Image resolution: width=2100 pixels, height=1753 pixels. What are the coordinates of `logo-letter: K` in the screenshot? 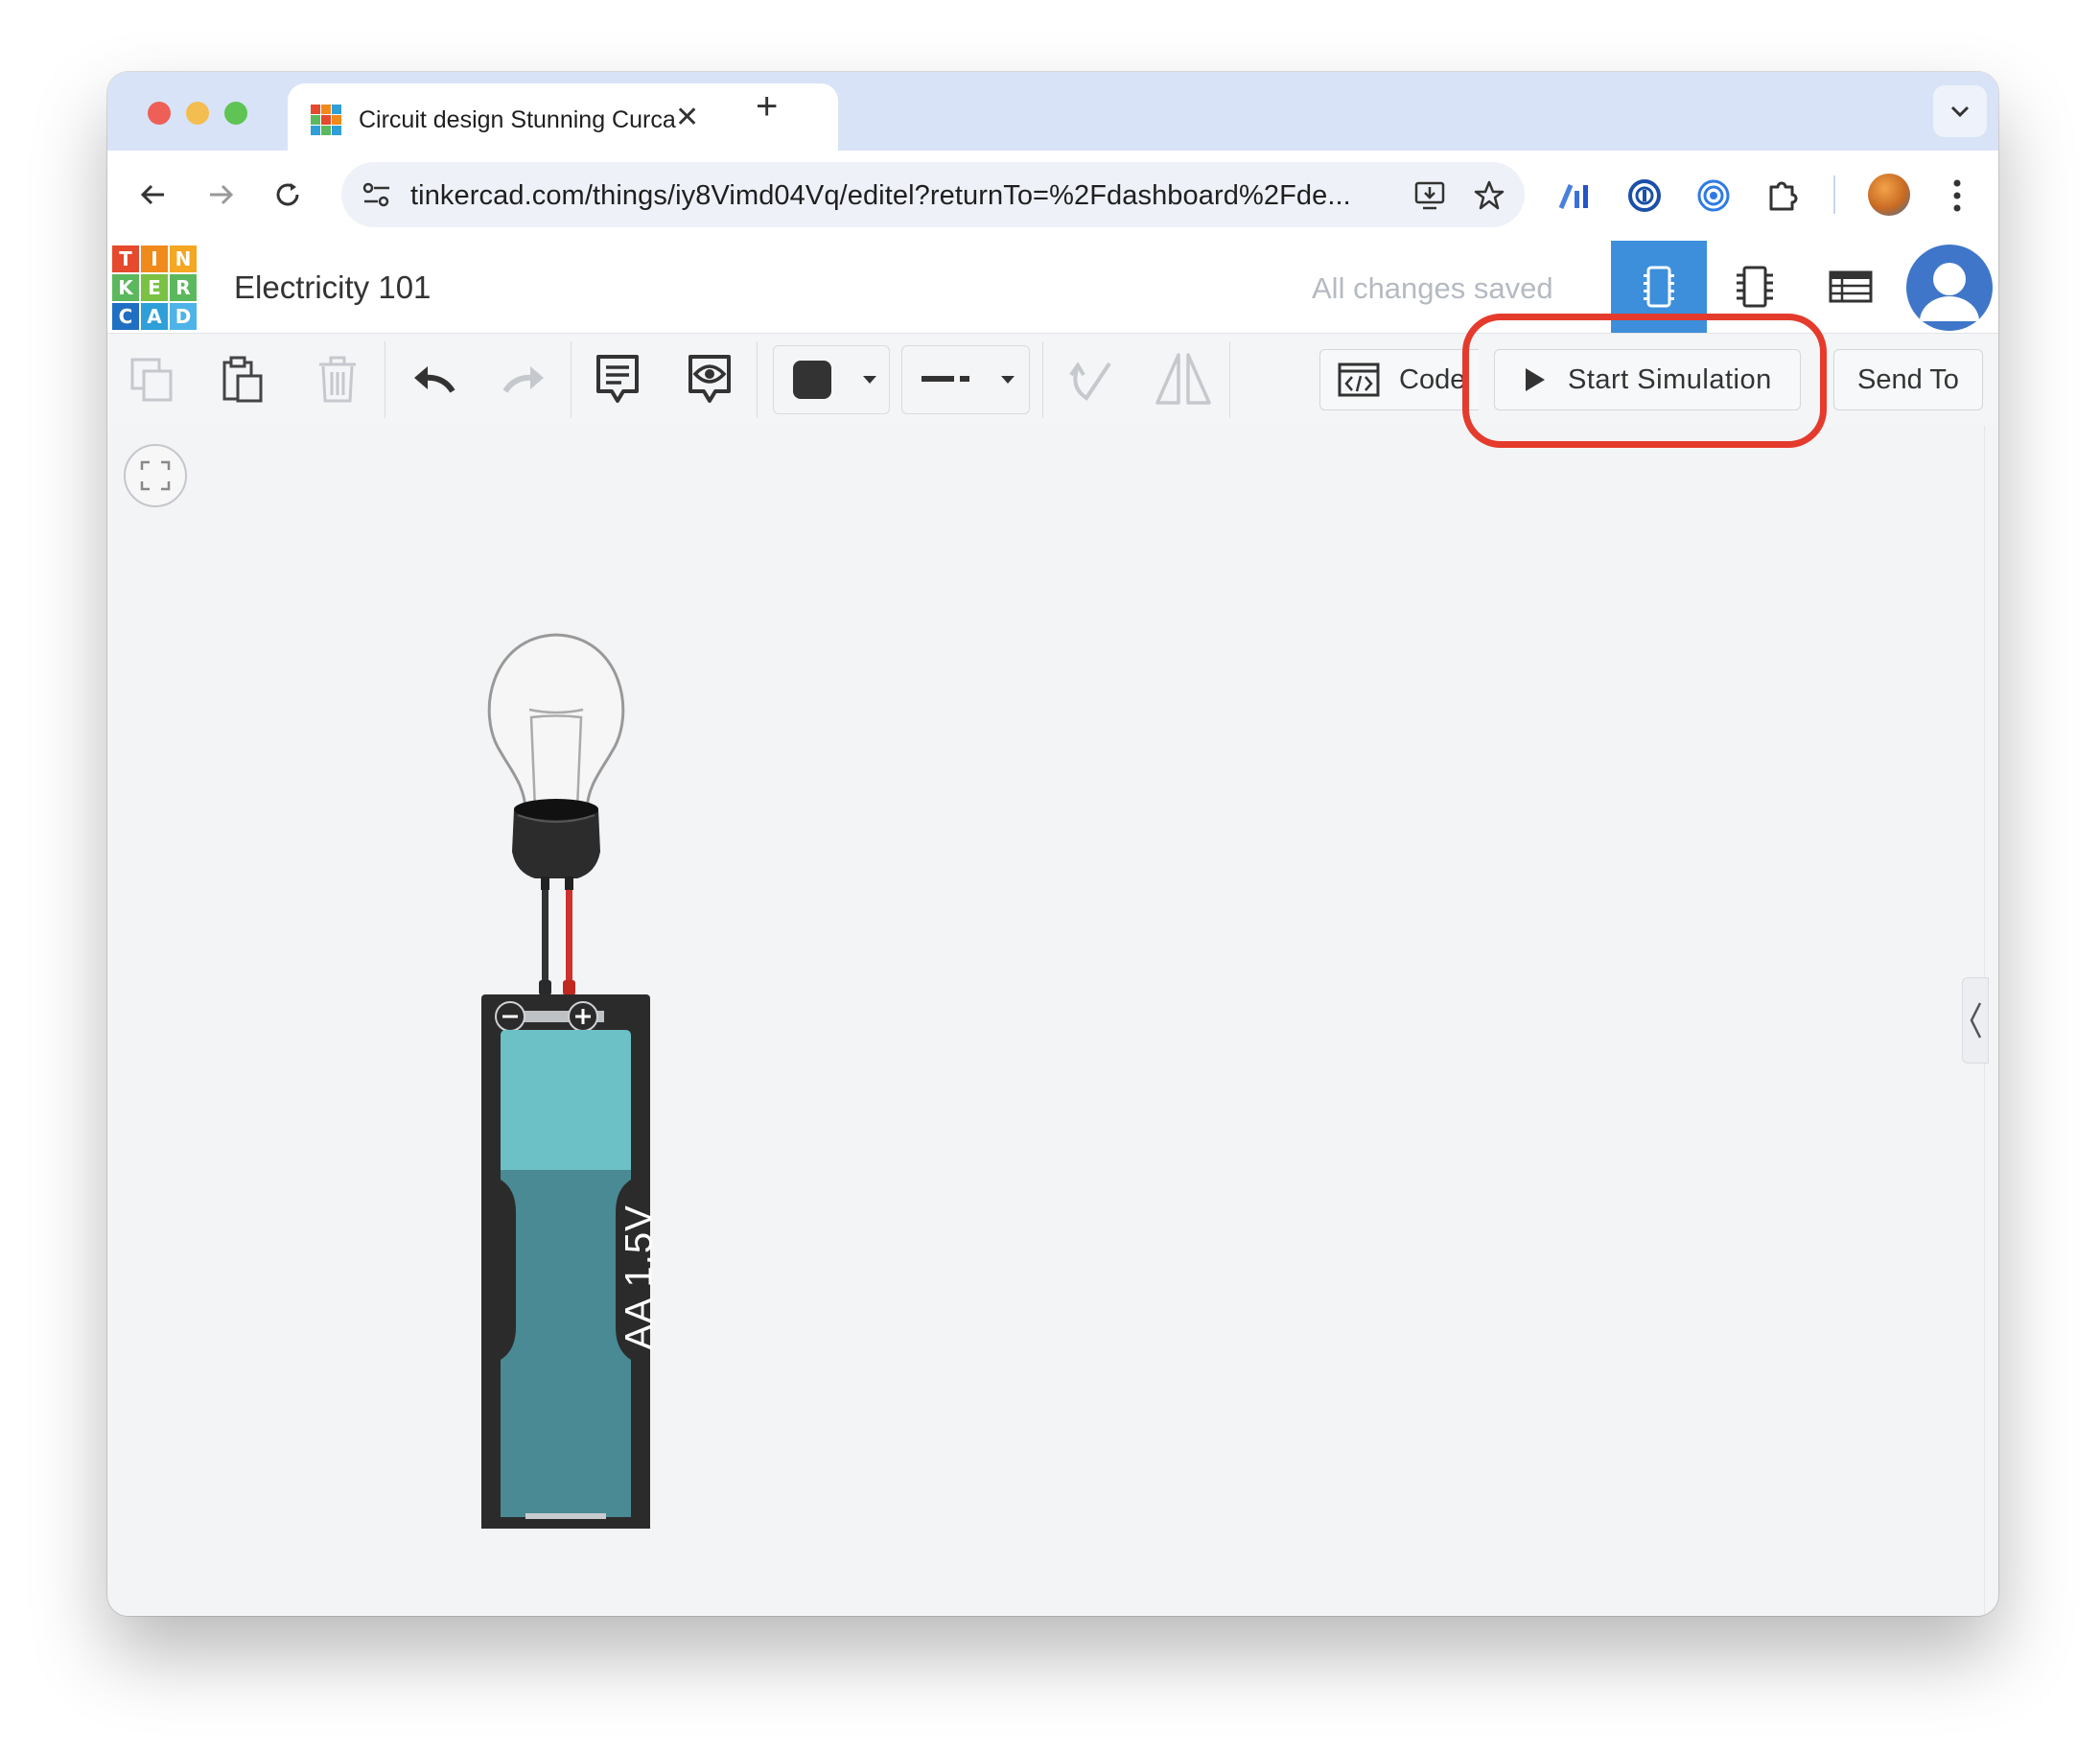 It's located at (125, 287).